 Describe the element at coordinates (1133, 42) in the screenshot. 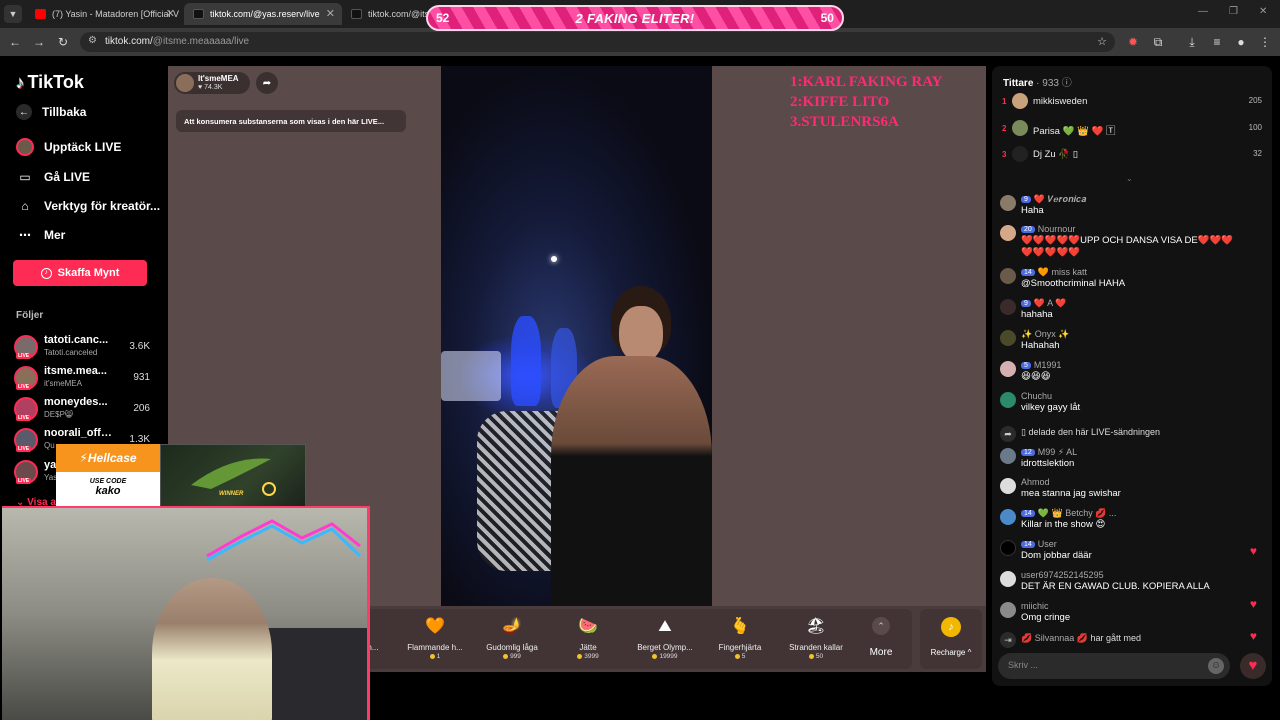

I see `extension-icon: ✹` at that location.